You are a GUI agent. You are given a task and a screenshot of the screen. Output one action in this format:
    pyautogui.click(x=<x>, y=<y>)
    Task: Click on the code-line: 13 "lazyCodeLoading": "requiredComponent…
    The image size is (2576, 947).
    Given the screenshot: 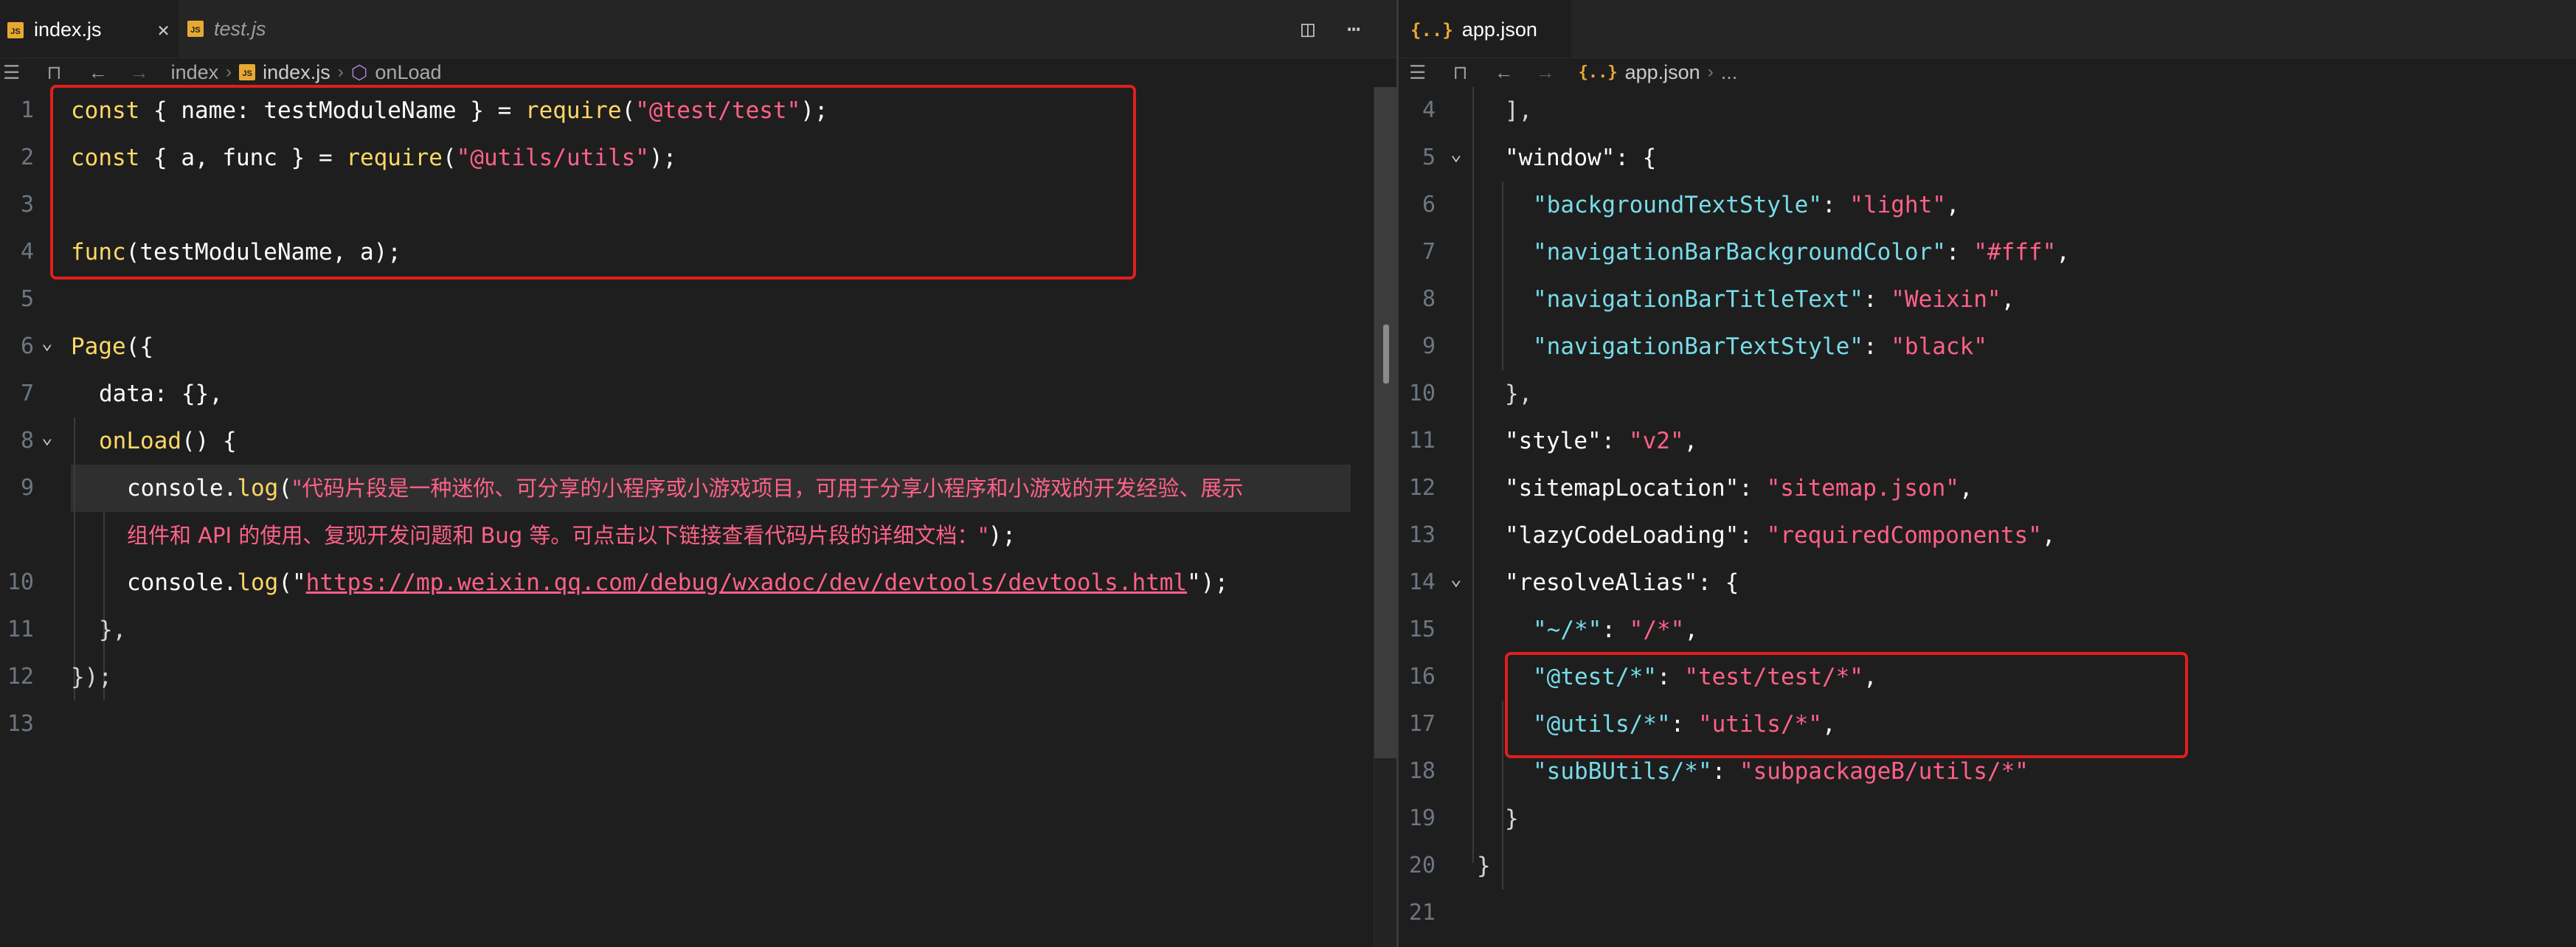 What is the action you would take?
    pyautogui.click(x=1988, y=536)
    